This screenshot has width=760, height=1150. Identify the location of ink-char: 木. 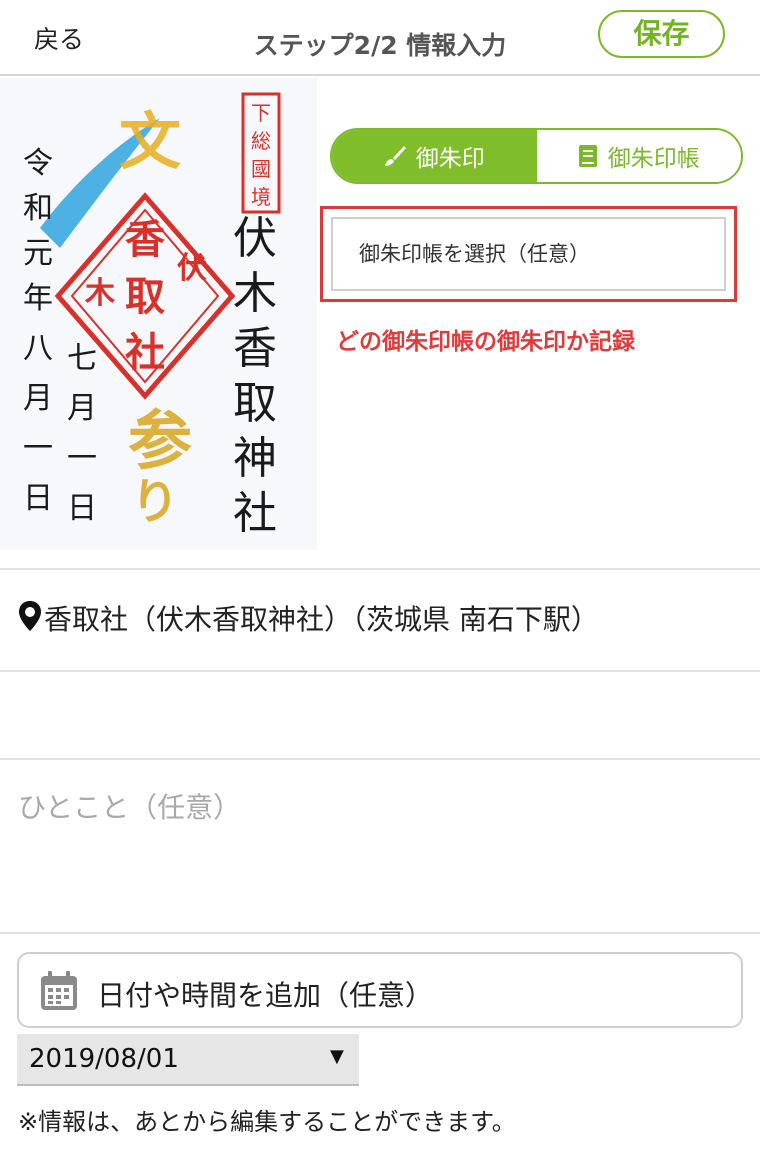
(255, 293).